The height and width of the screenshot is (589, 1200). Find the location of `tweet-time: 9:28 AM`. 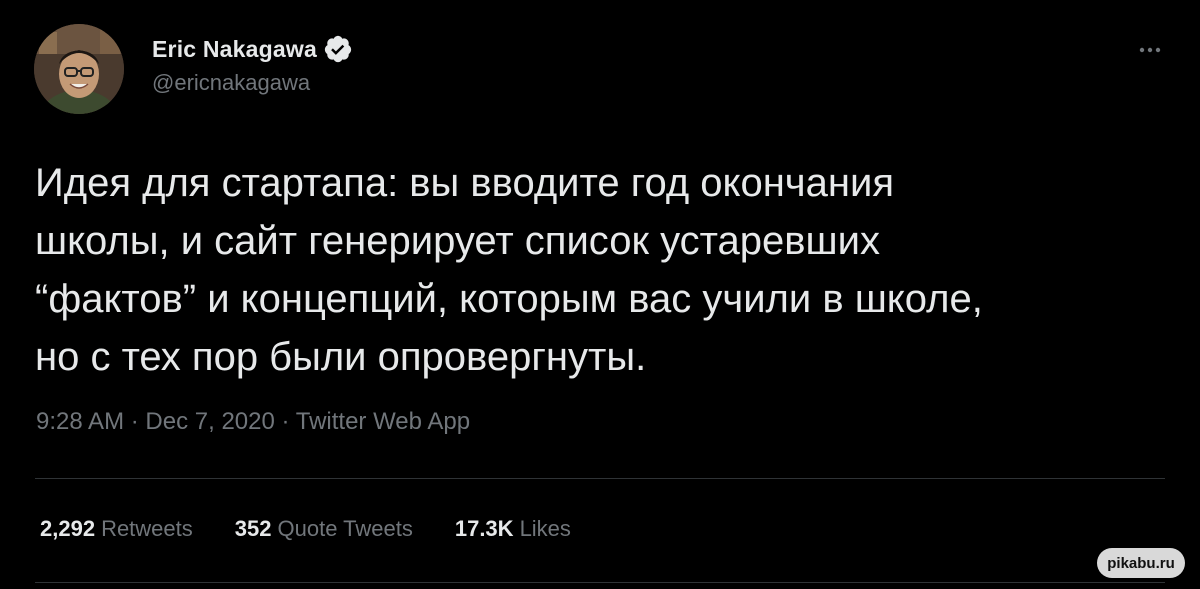

tweet-time: 9:28 AM is located at coordinates (80, 421).